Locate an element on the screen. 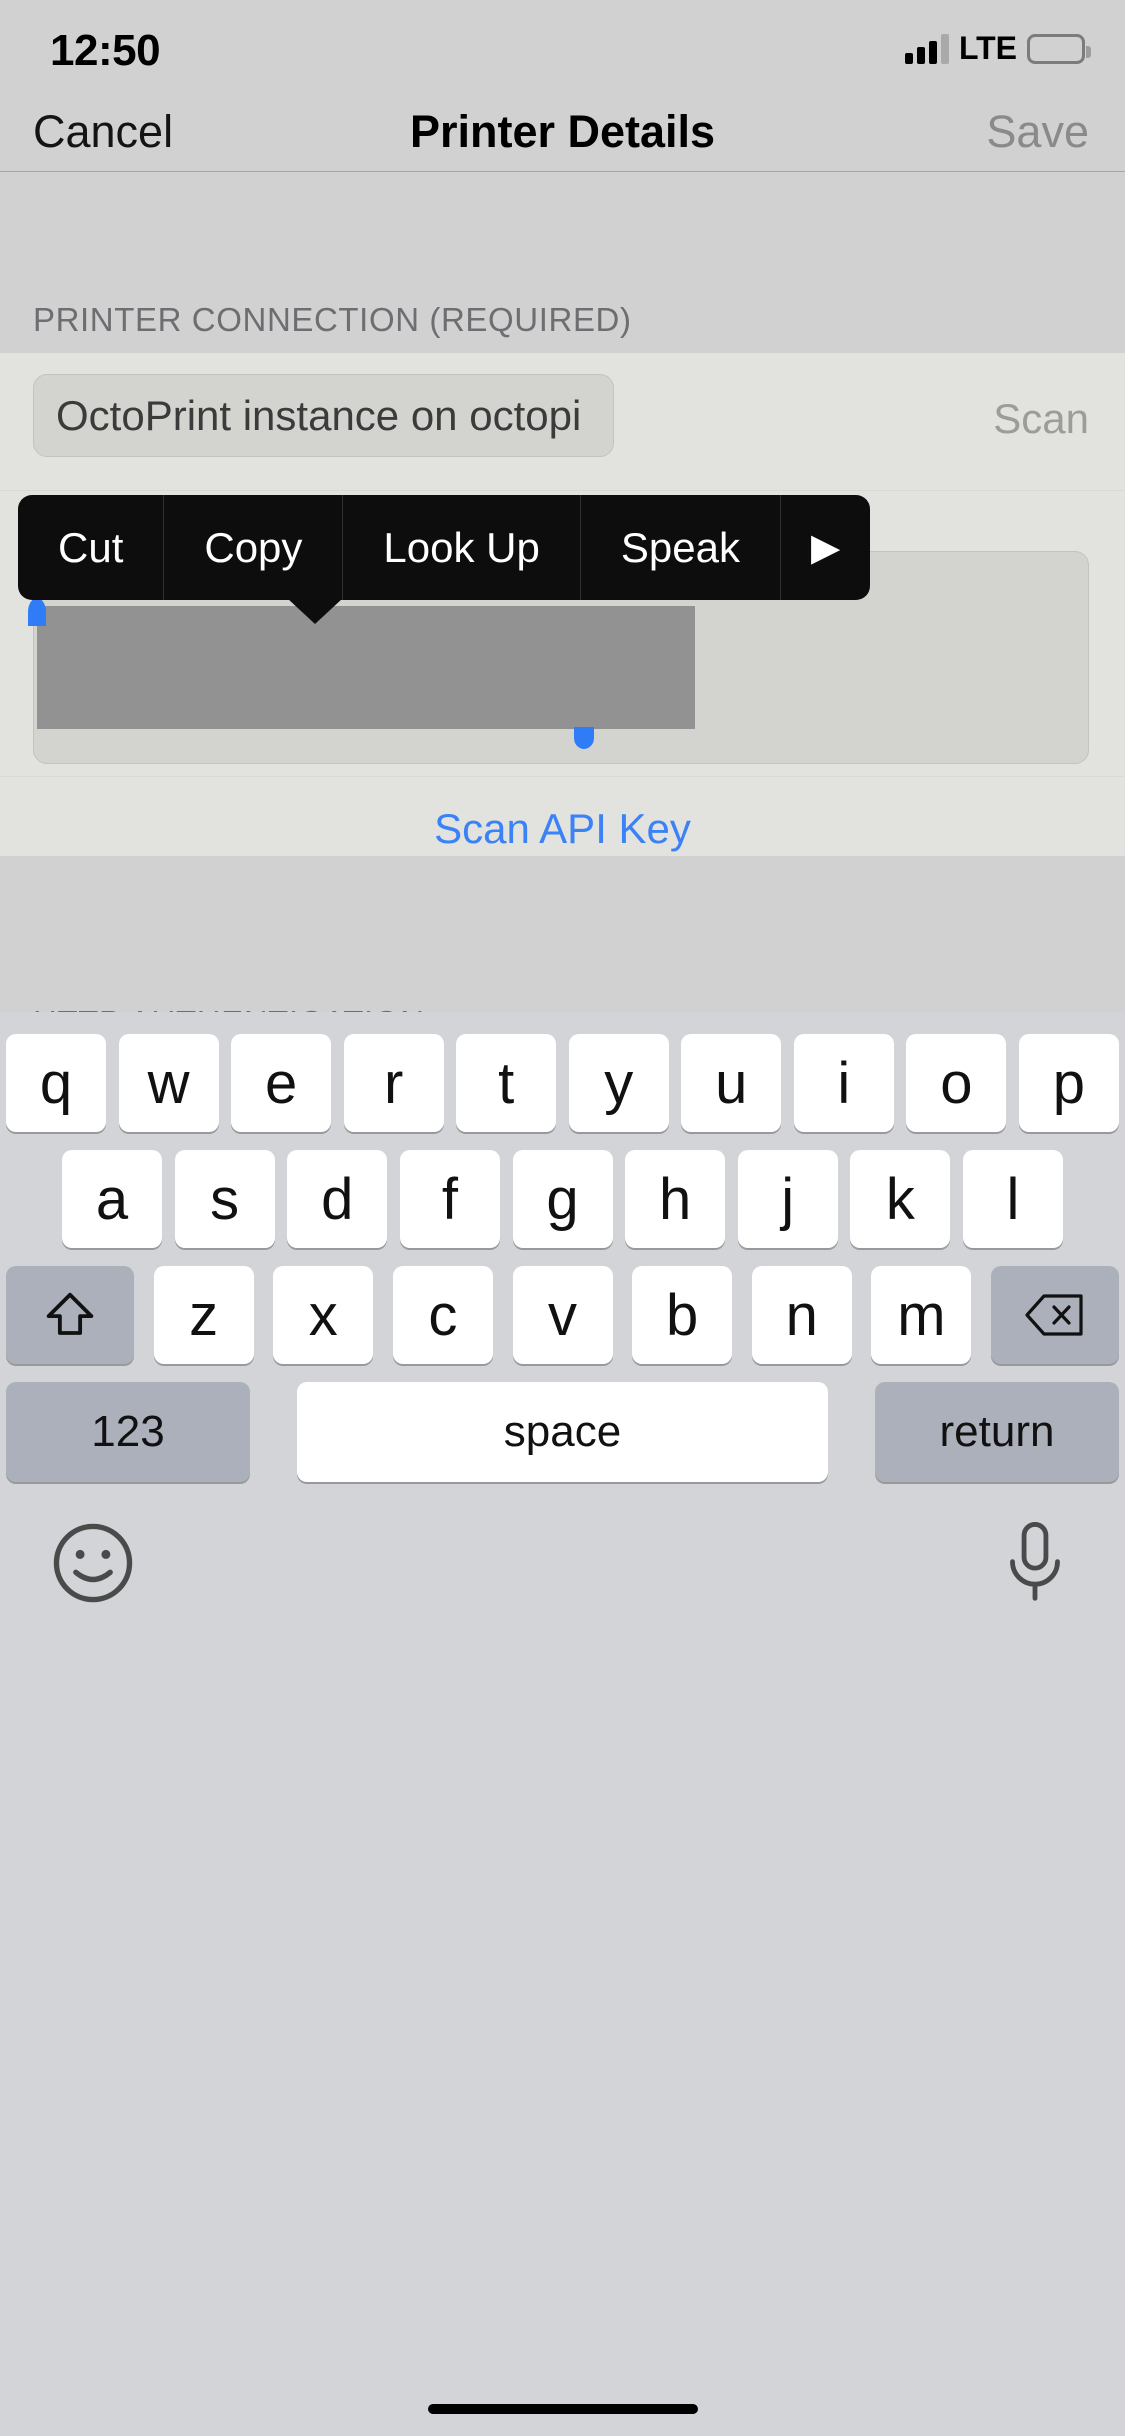 Image resolution: width=1125 pixels, height=2436 pixels. keyboard-row-1: q w e r t y u i o p is located at coordinates (562, 1083).